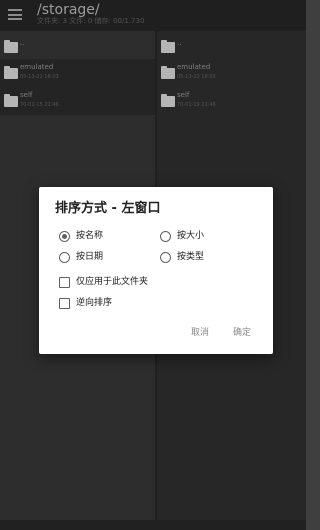 The image size is (320, 530). What do you see at coordinates (242, 333) in the screenshot?
I see `ok-button: 确定` at bounding box center [242, 333].